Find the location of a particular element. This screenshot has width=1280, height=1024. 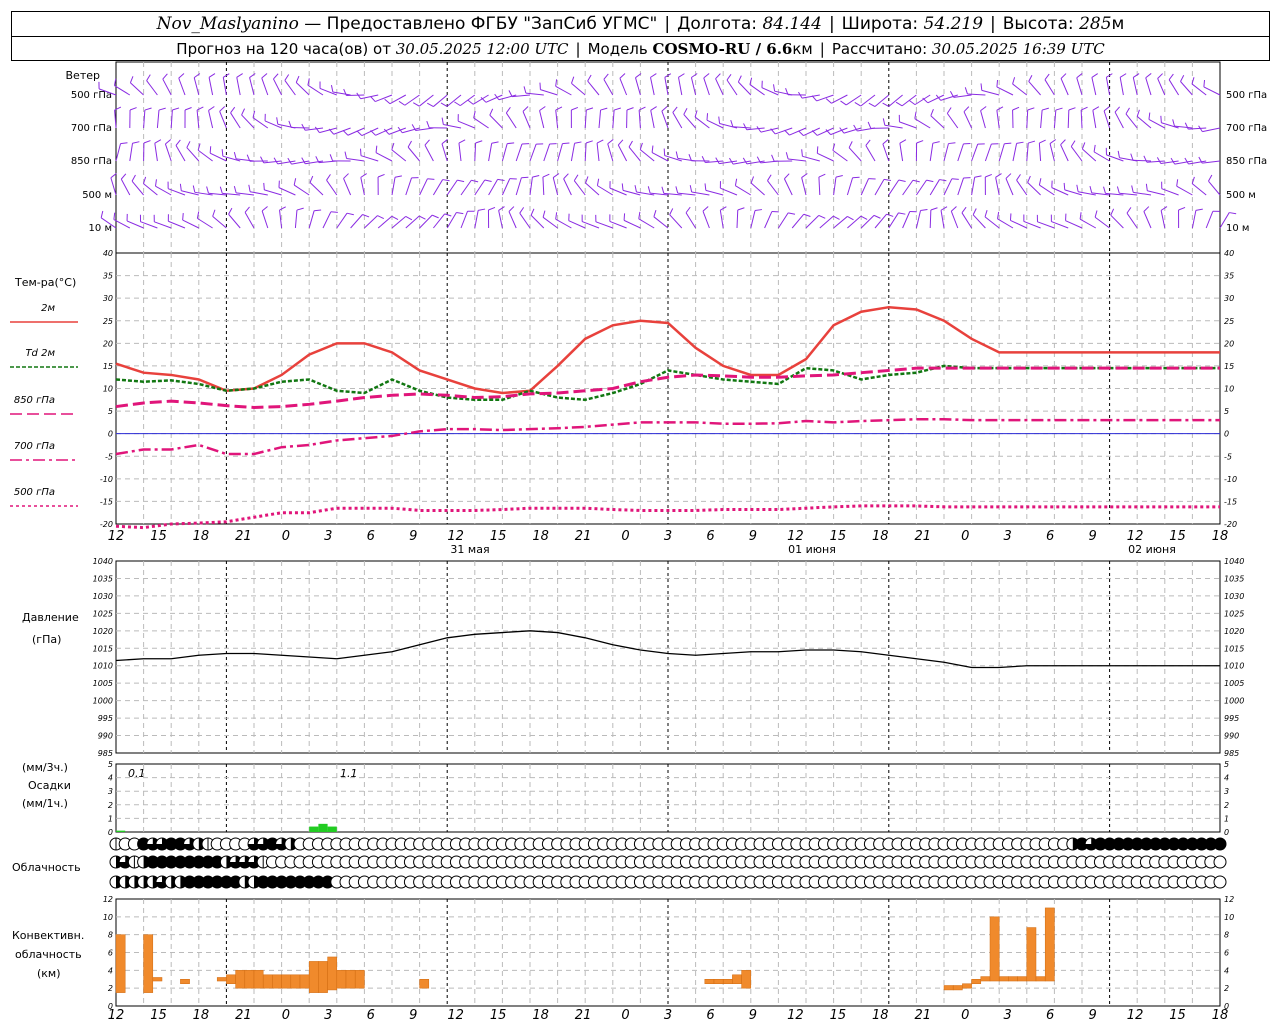

wind-level-label-right: 10 м is located at coordinates (1237, 228).